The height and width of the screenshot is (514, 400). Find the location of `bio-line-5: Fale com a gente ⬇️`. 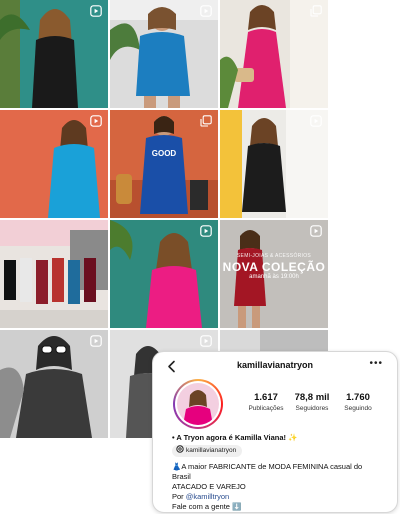

bio-line-5: Fale com a gente ⬇️ is located at coordinates (207, 506).